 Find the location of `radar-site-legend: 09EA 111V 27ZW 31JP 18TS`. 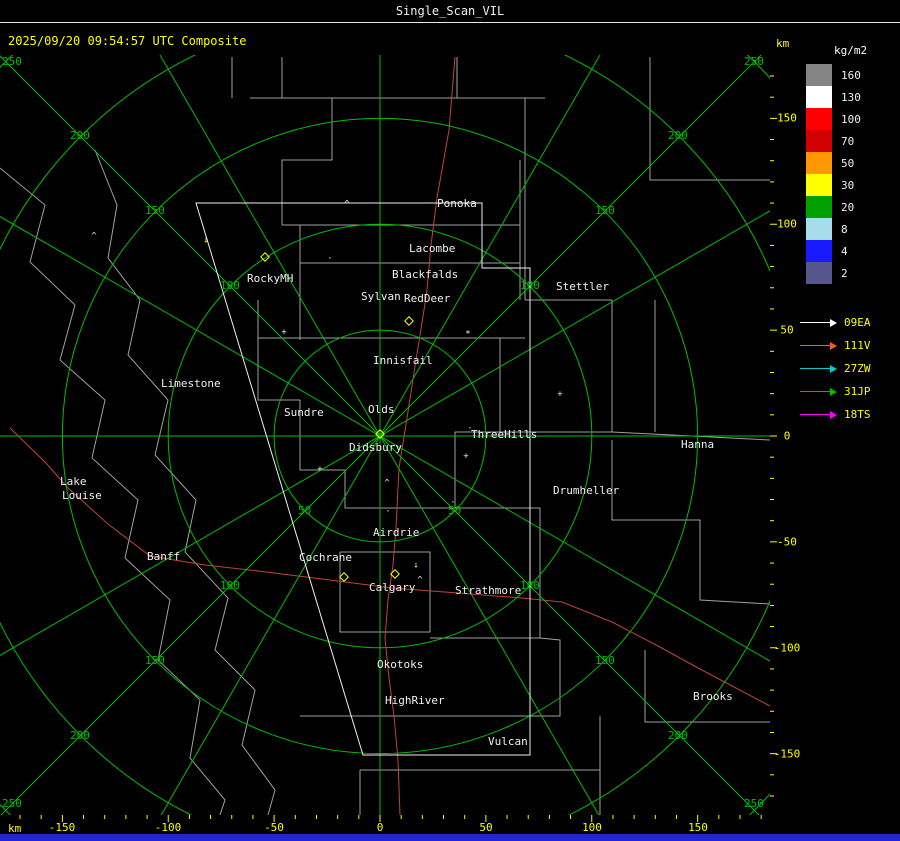

radar-site-legend: 09EA 111V 27ZW 31JP 18TS is located at coordinates (835, 368).